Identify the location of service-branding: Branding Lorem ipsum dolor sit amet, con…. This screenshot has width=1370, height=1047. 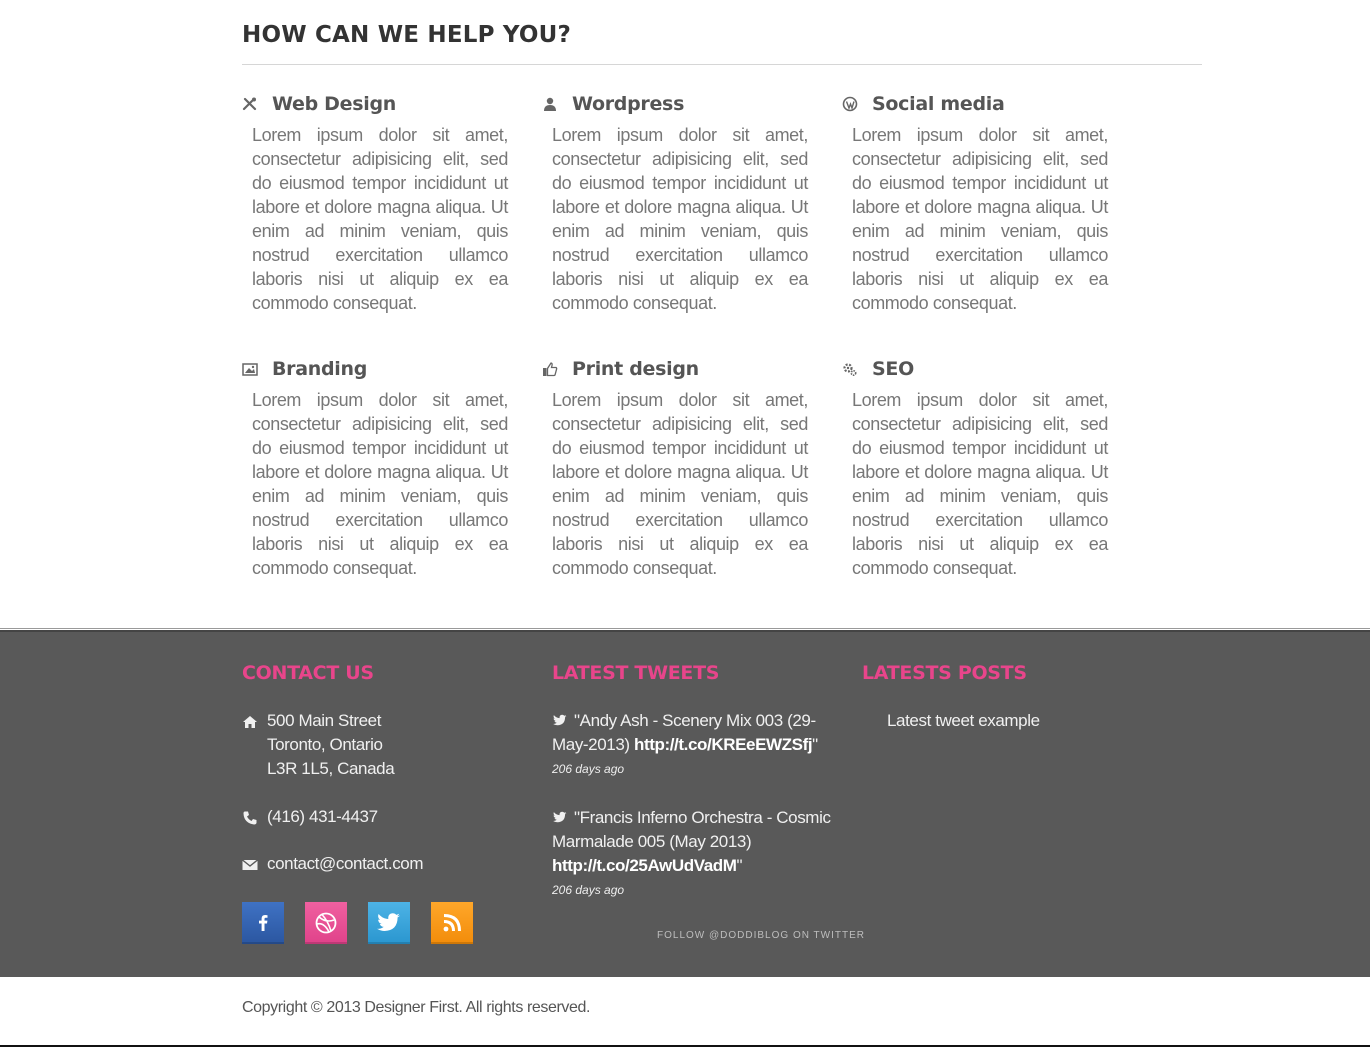
(376, 468).